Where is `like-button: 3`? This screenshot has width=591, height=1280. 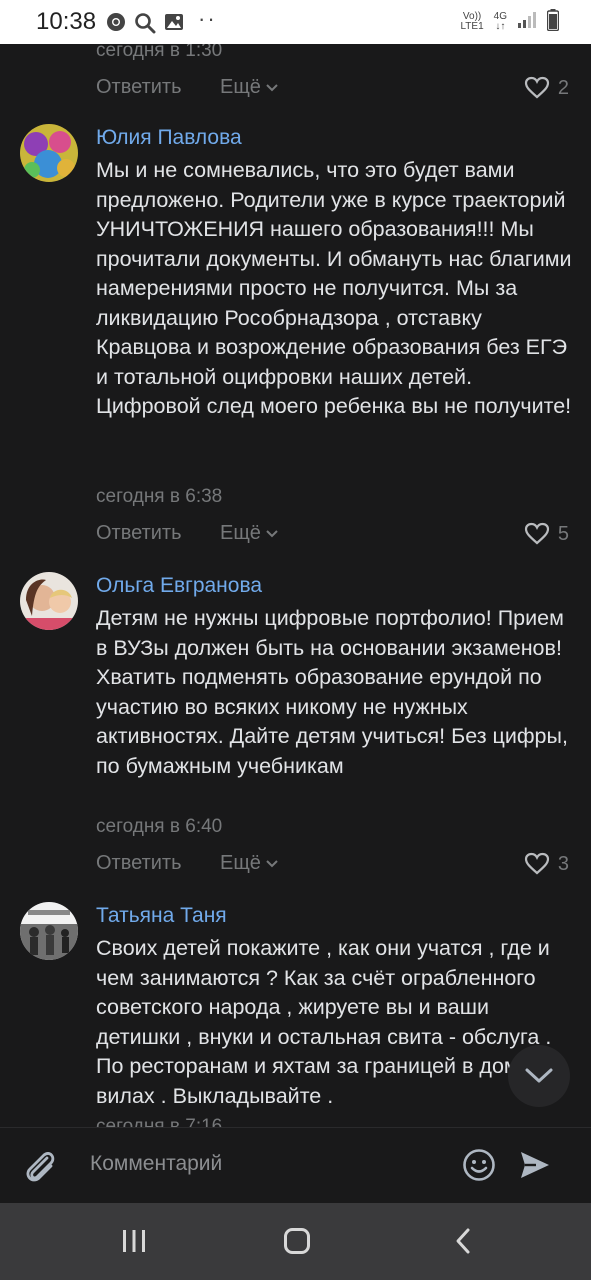
like-button: 3 is located at coordinates (546, 864).